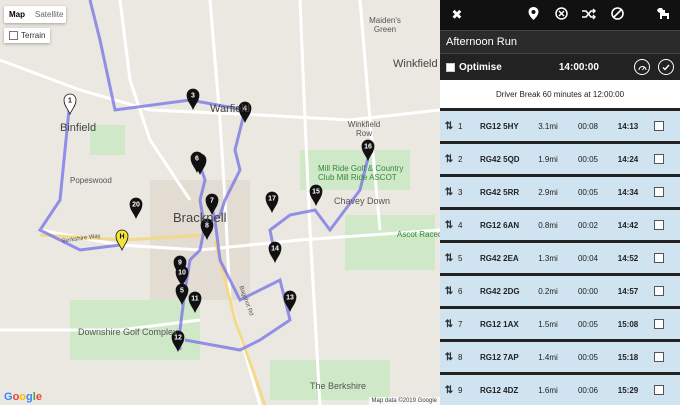 The width and height of the screenshot is (680, 405). I want to click on map-marker-label: 20, so click(136, 205).